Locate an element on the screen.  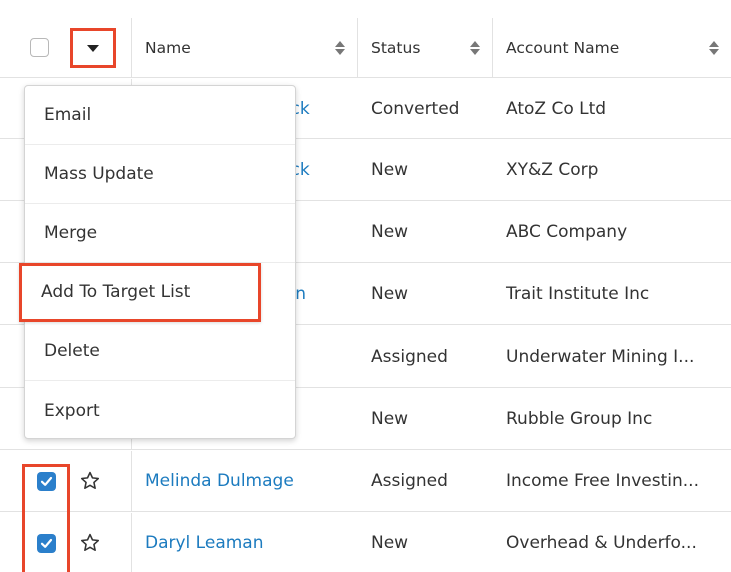
name-cell: Daryl Leaman is located at coordinates (244, 542).